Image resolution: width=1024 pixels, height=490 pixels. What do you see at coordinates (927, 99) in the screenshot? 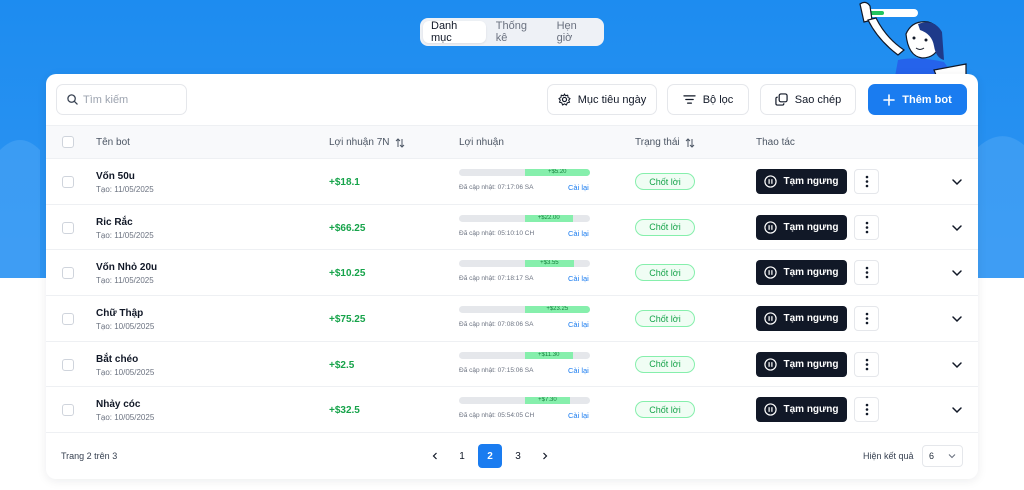
I see `add-bot-label: Thêm bot` at bounding box center [927, 99].